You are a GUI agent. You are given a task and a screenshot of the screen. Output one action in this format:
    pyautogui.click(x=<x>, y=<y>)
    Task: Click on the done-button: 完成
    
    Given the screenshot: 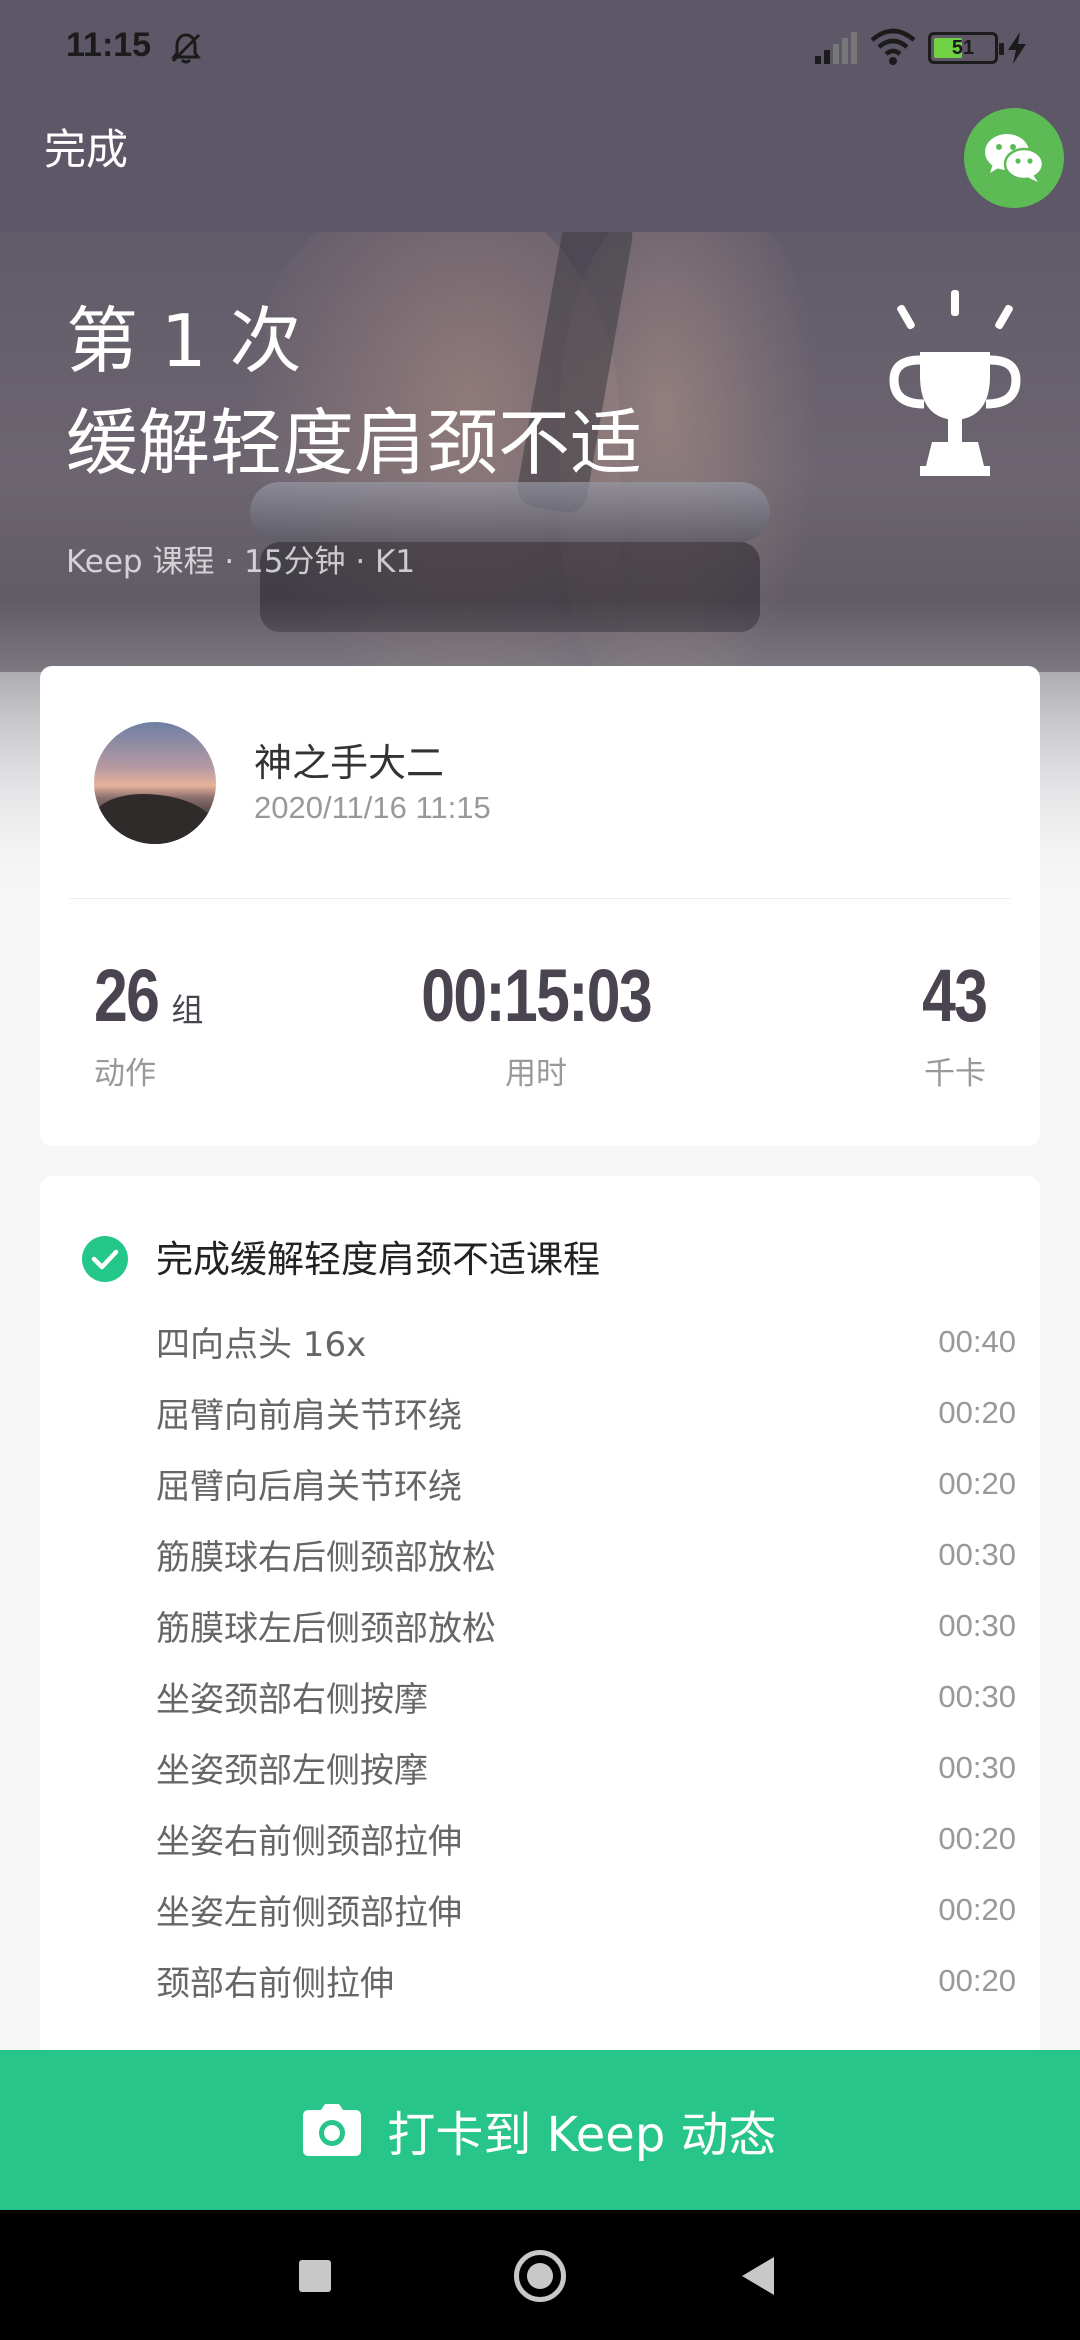 What is the action you would take?
    pyautogui.click(x=86, y=146)
    